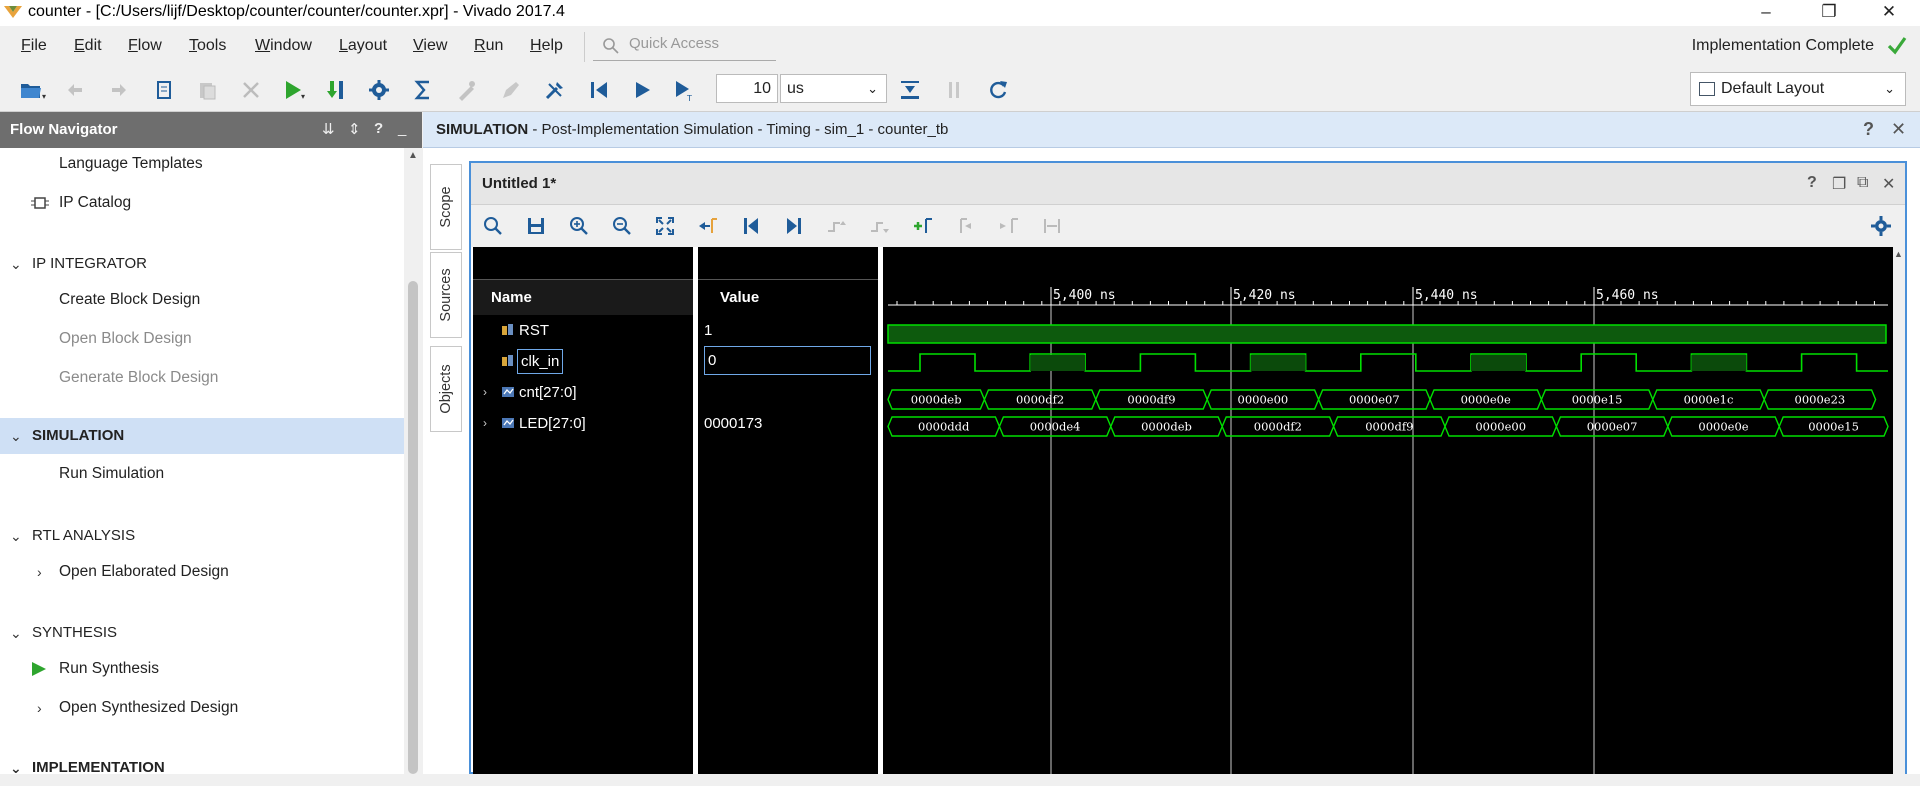 This screenshot has height=786, width=1920. Describe the element at coordinates (788, 297) in the screenshot. I see `value-column-header: Value` at that location.